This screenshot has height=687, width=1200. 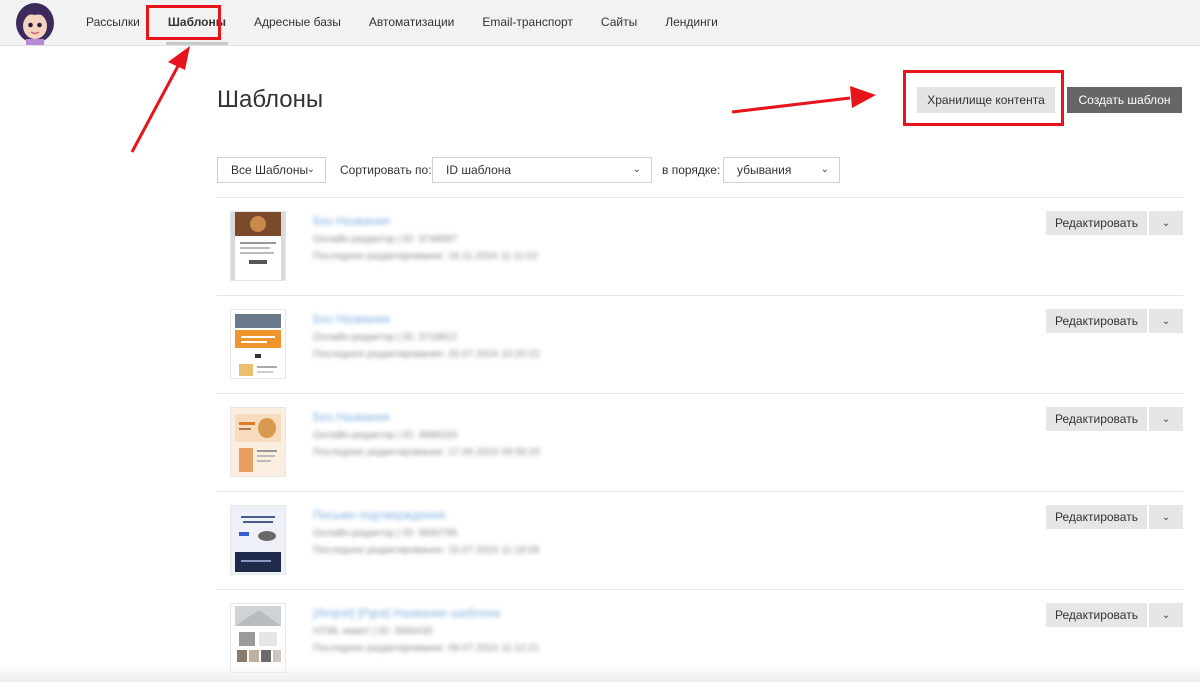 I want to click on template-editor: Онлайн-редактор | ID: 3718812, so click(x=385, y=337).